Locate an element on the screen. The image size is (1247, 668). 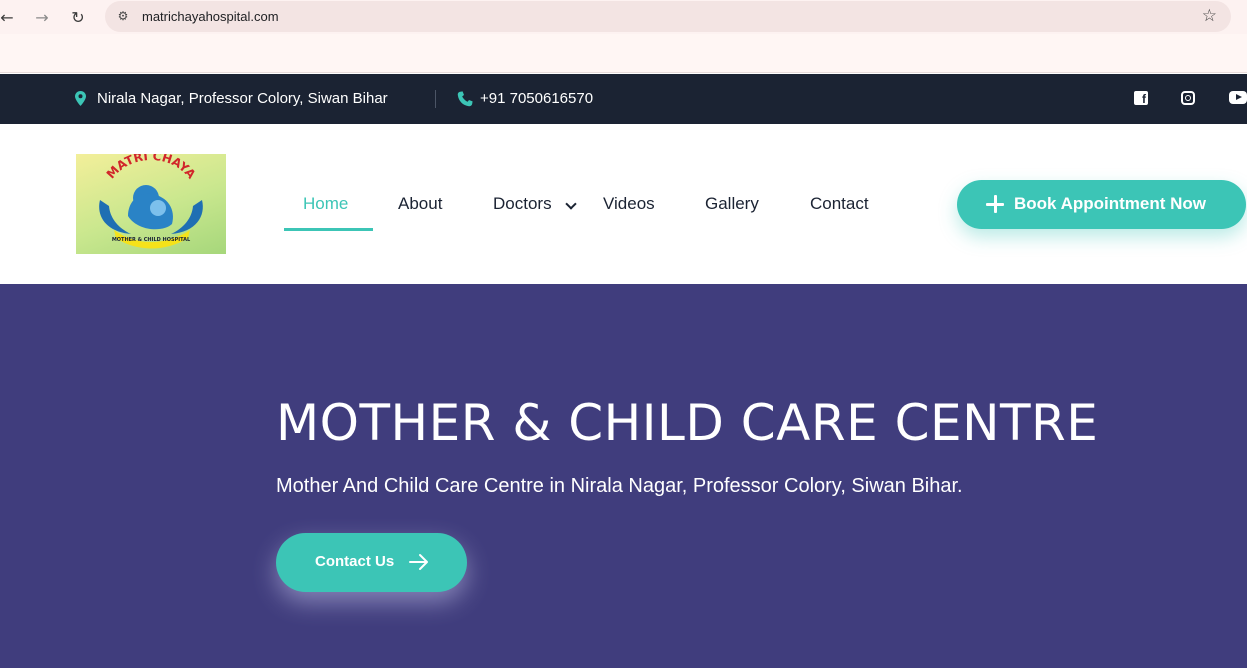
back-arrow-icon: ← is located at coordinates (9, 17).